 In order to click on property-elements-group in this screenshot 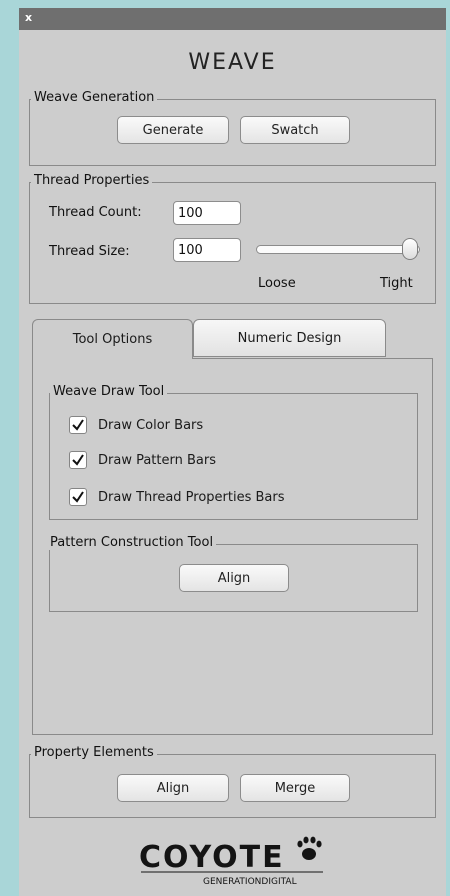, I will do `click(232, 786)`.